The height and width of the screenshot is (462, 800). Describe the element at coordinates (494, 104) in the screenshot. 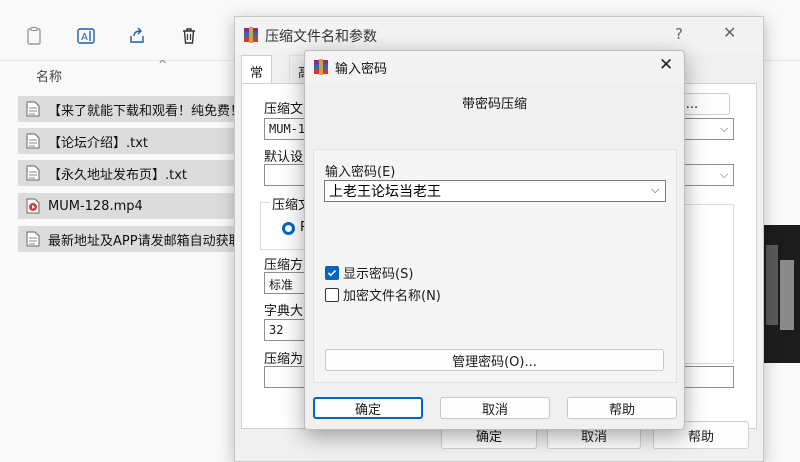

I see `dialog-subtitle: 带密码压缩` at that location.